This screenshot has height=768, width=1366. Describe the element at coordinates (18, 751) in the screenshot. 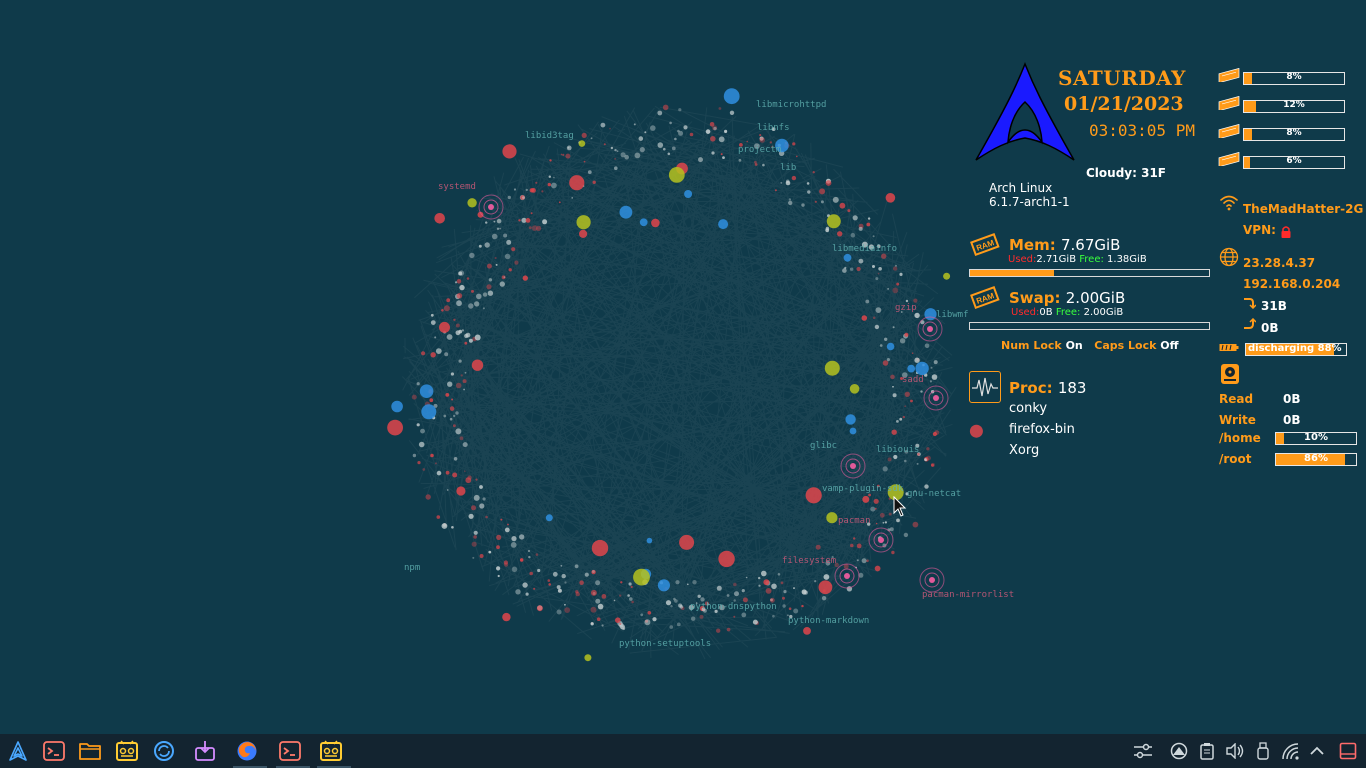

I see `arch-launcher-icon` at that location.